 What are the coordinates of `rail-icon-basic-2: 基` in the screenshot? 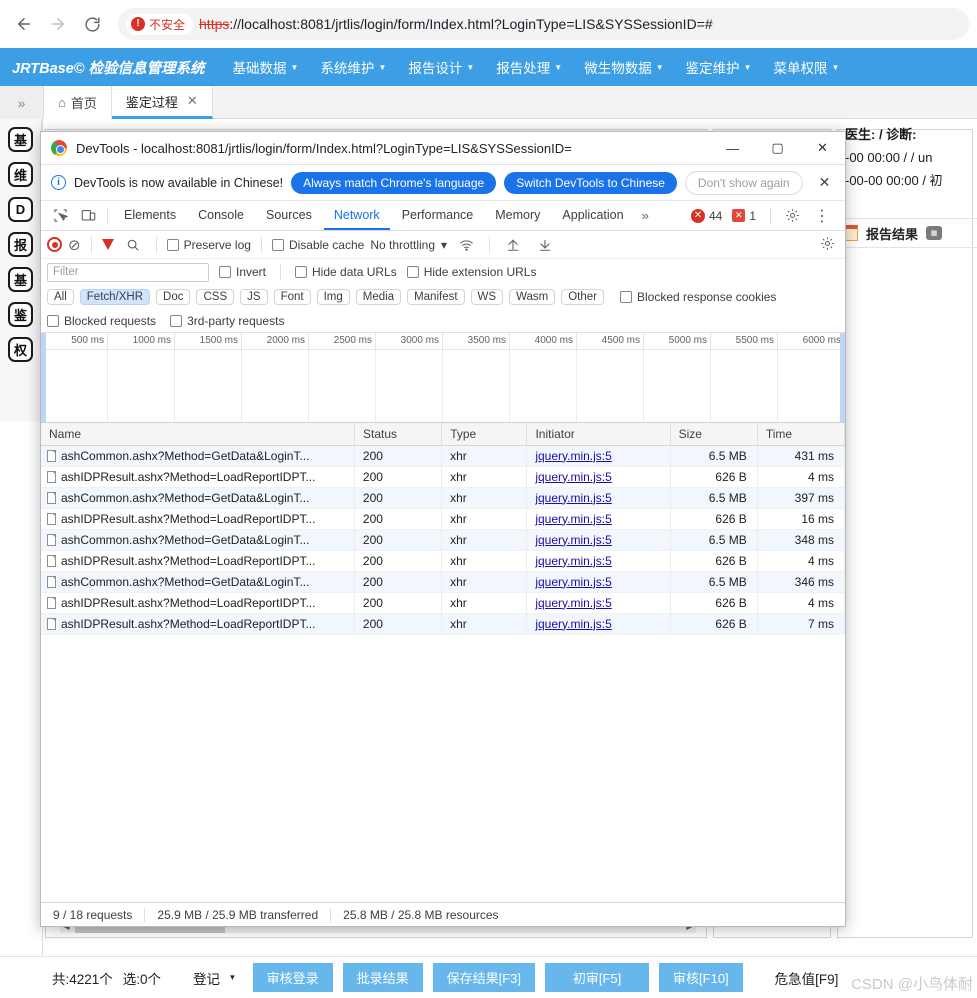 It's located at (20, 279).